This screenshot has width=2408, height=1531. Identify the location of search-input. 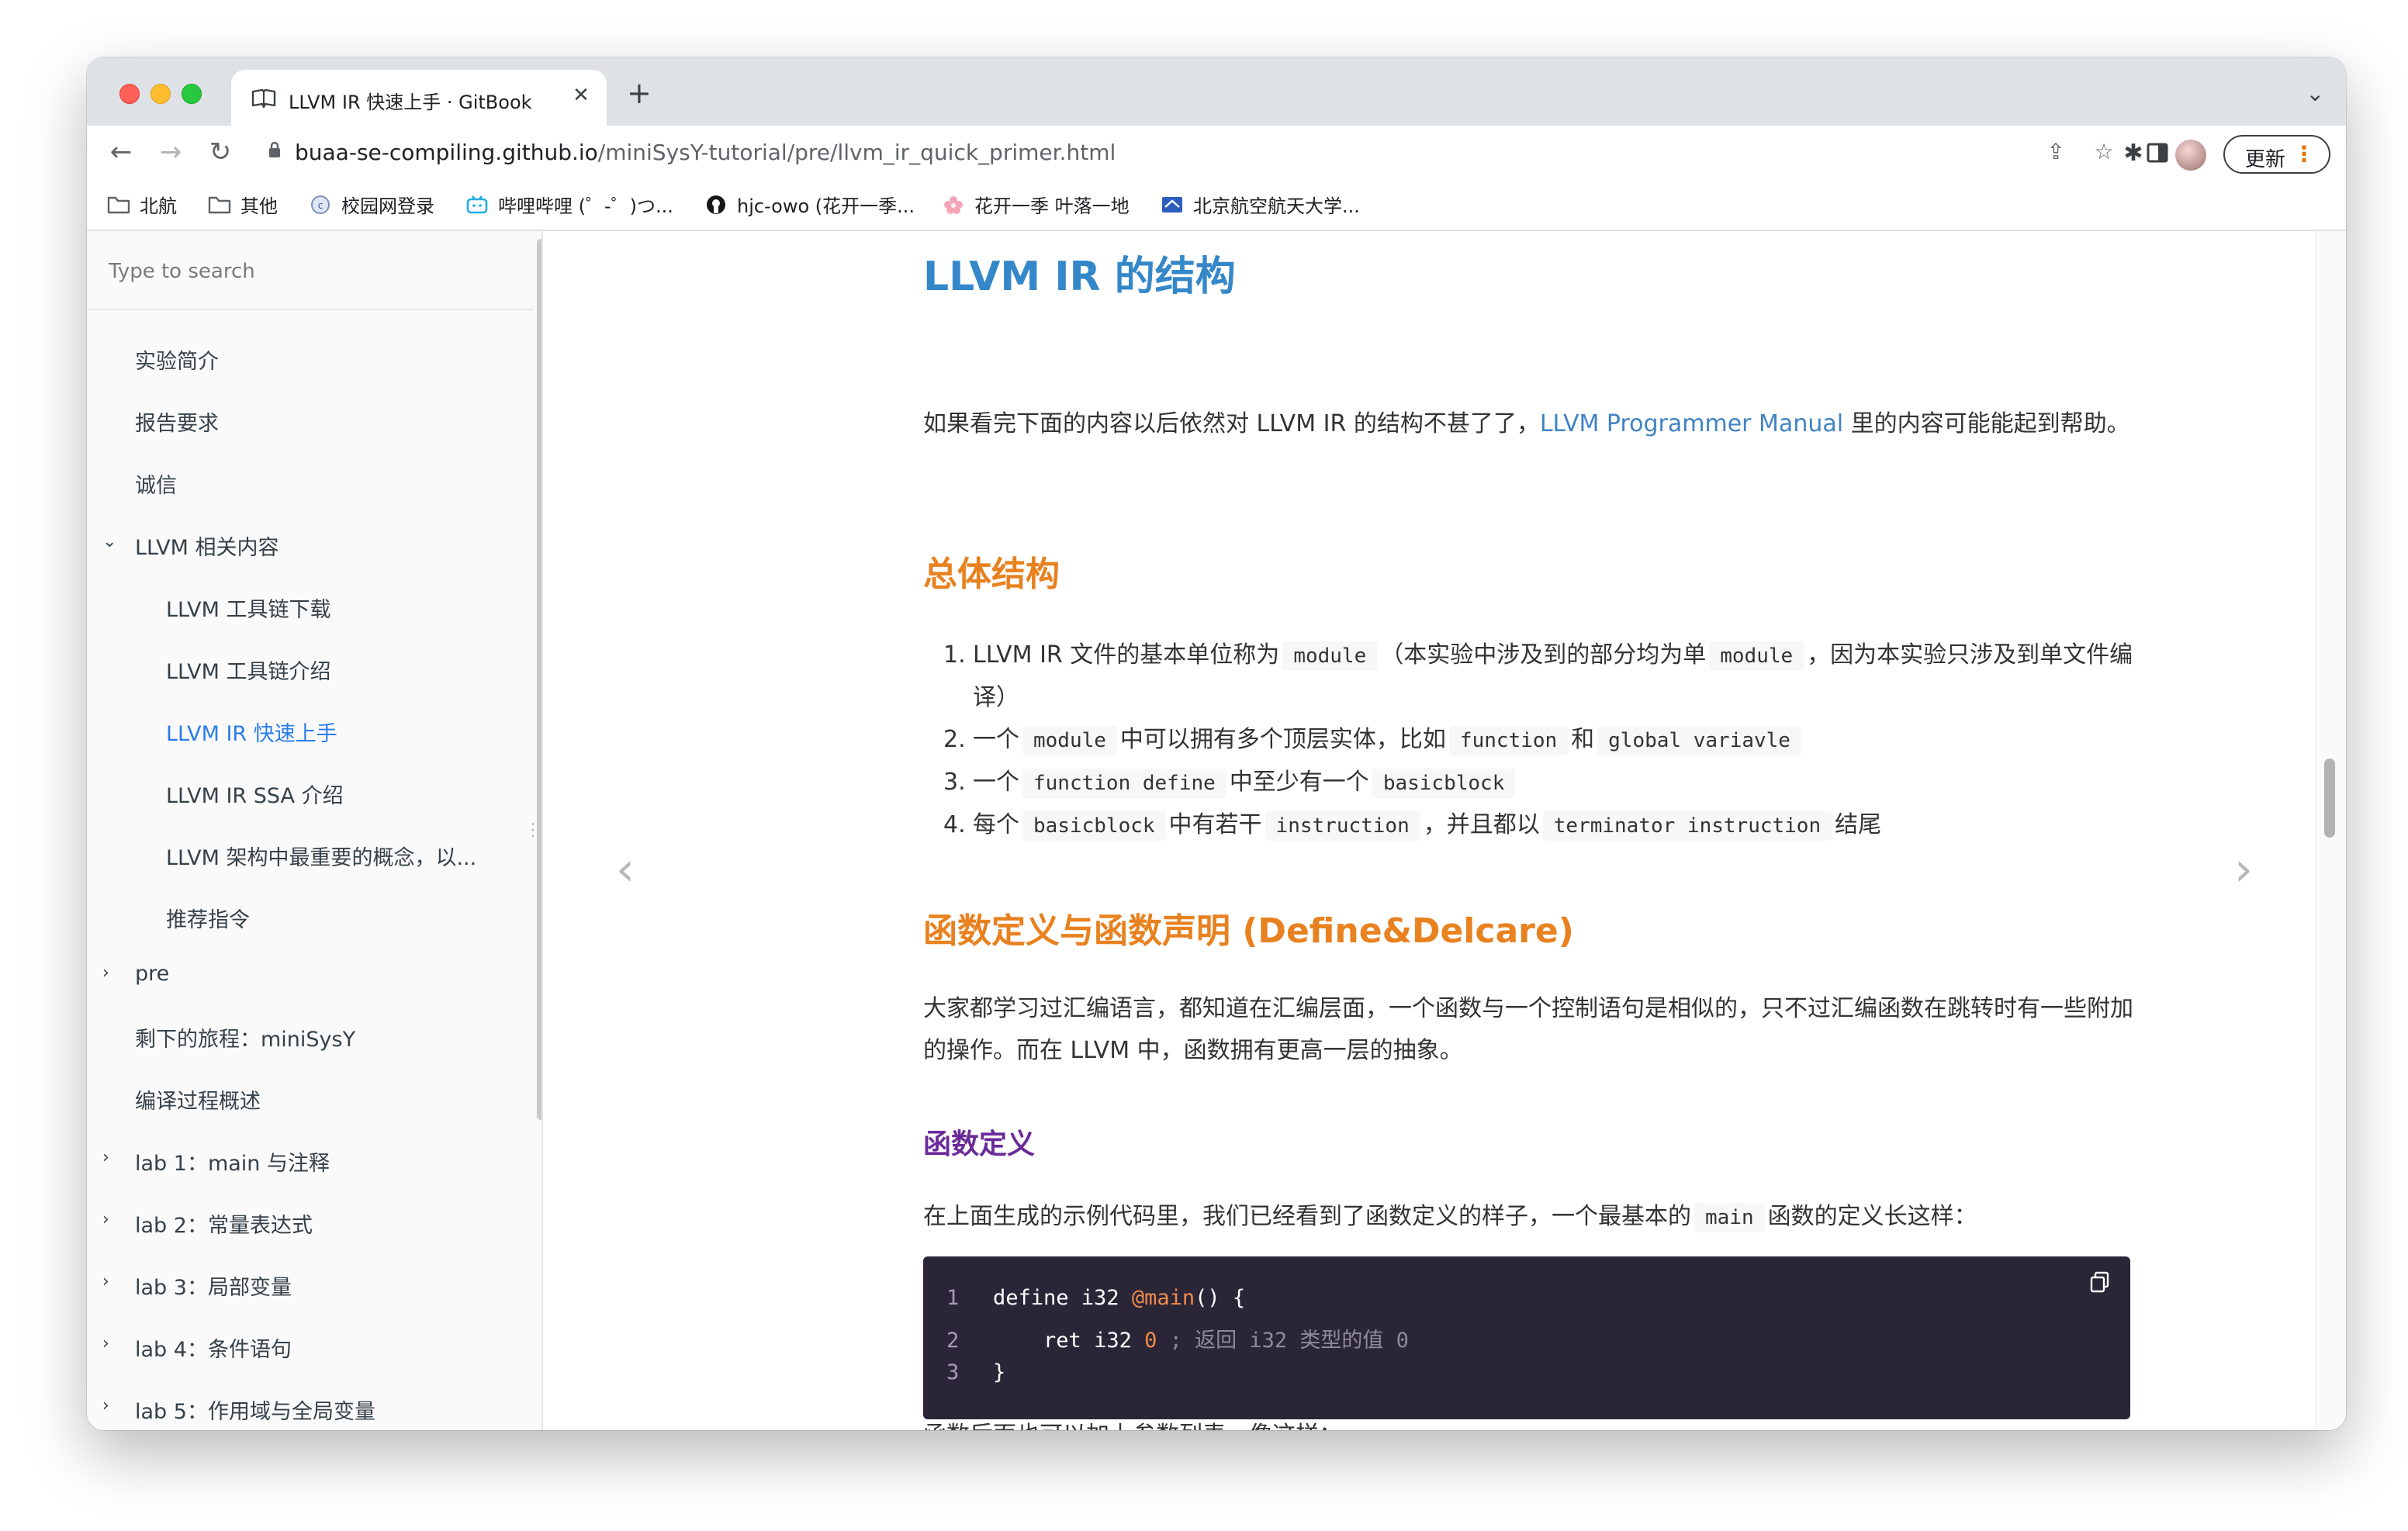
(310, 271).